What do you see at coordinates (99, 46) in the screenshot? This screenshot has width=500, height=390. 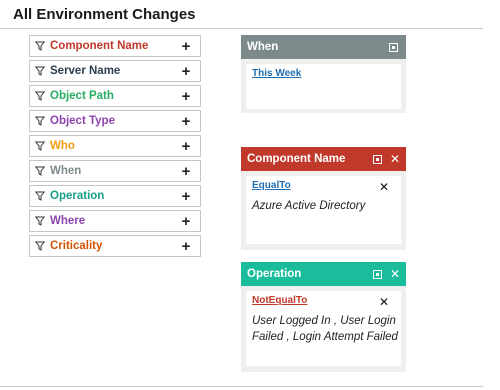 I see `filter-field-label: Component Name` at bounding box center [99, 46].